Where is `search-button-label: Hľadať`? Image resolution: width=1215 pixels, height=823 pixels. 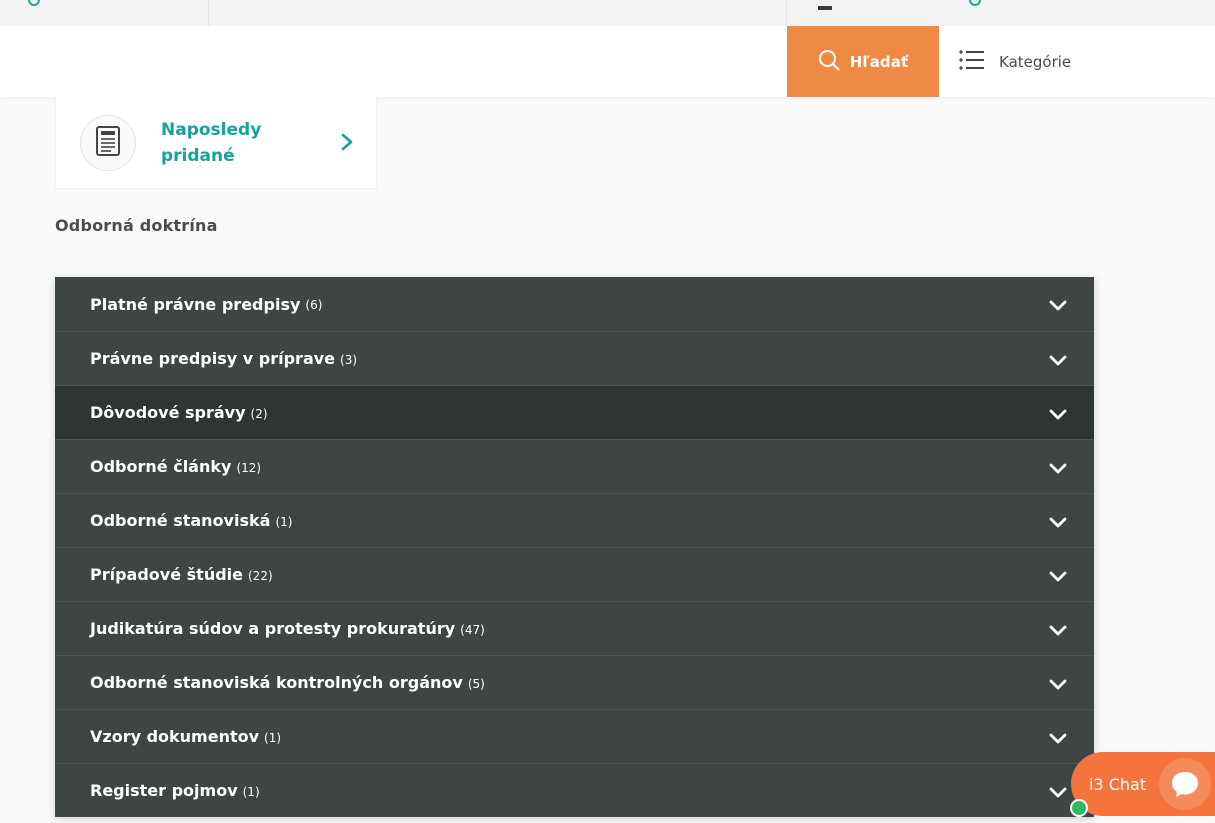
search-button-label: Hľadať is located at coordinates (879, 61).